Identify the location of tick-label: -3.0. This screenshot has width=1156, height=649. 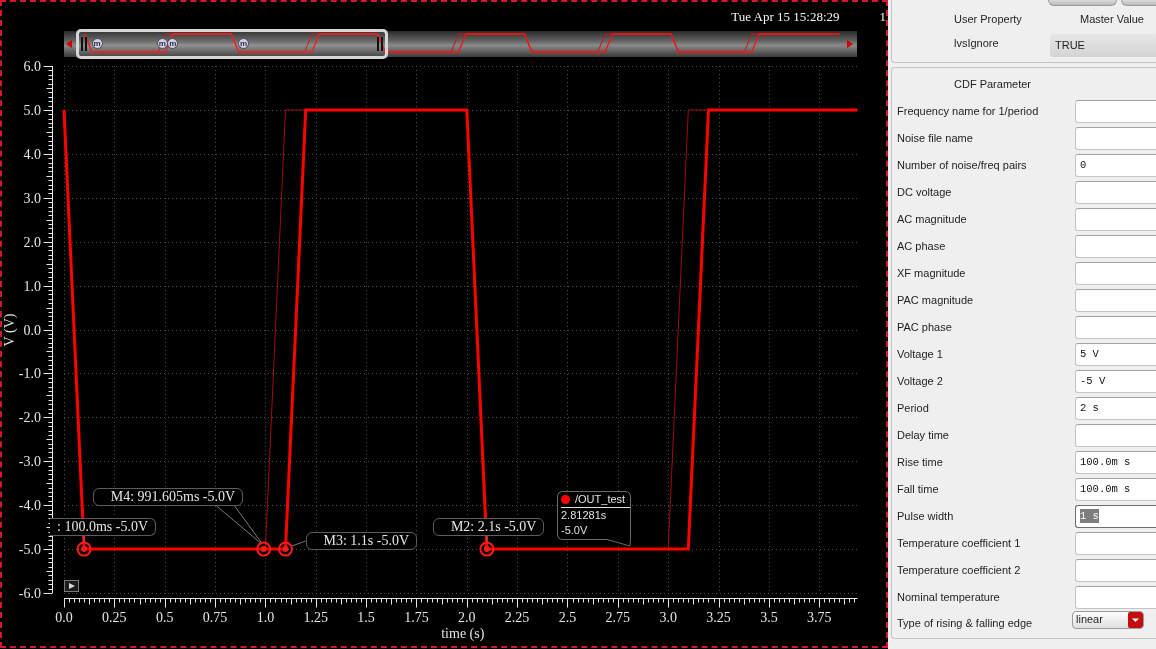
(29, 462).